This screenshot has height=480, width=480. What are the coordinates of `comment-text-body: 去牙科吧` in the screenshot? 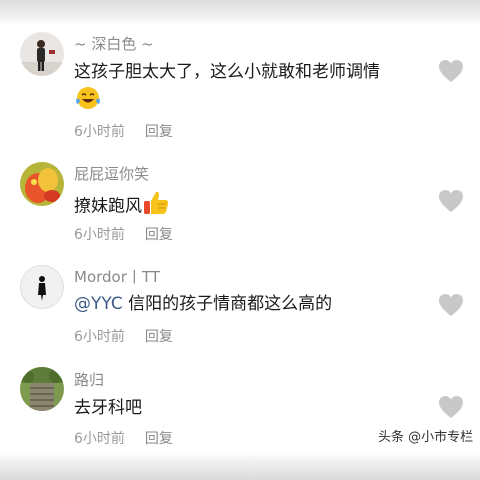 It's located at (108, 408).